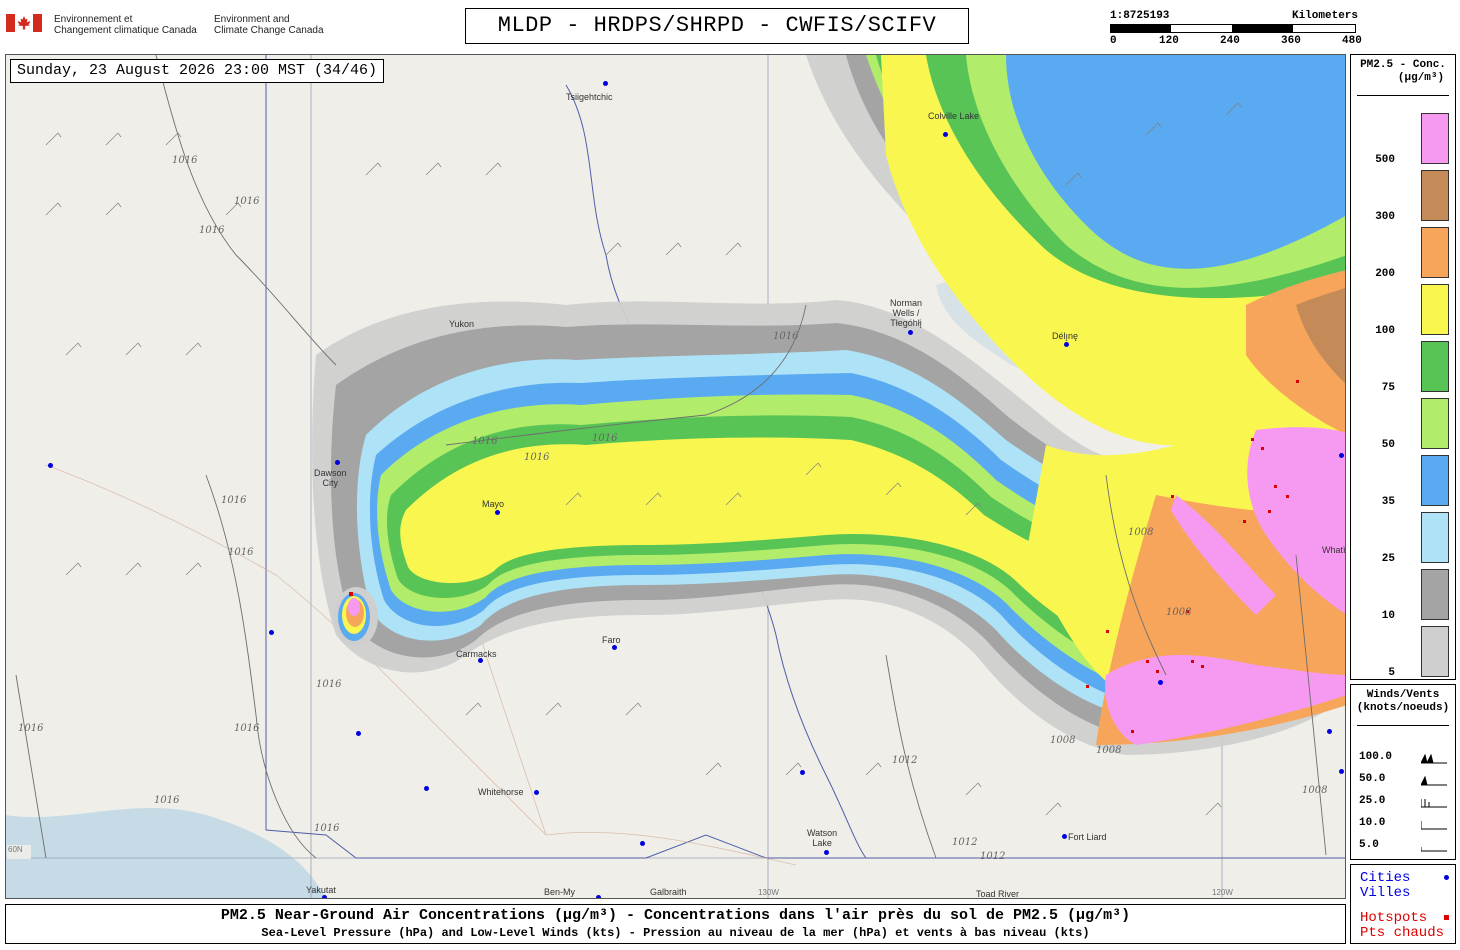 The width and height of the screenshot is (1460, 950). I want to click on gulf-of-alaska, so click(165, 852).